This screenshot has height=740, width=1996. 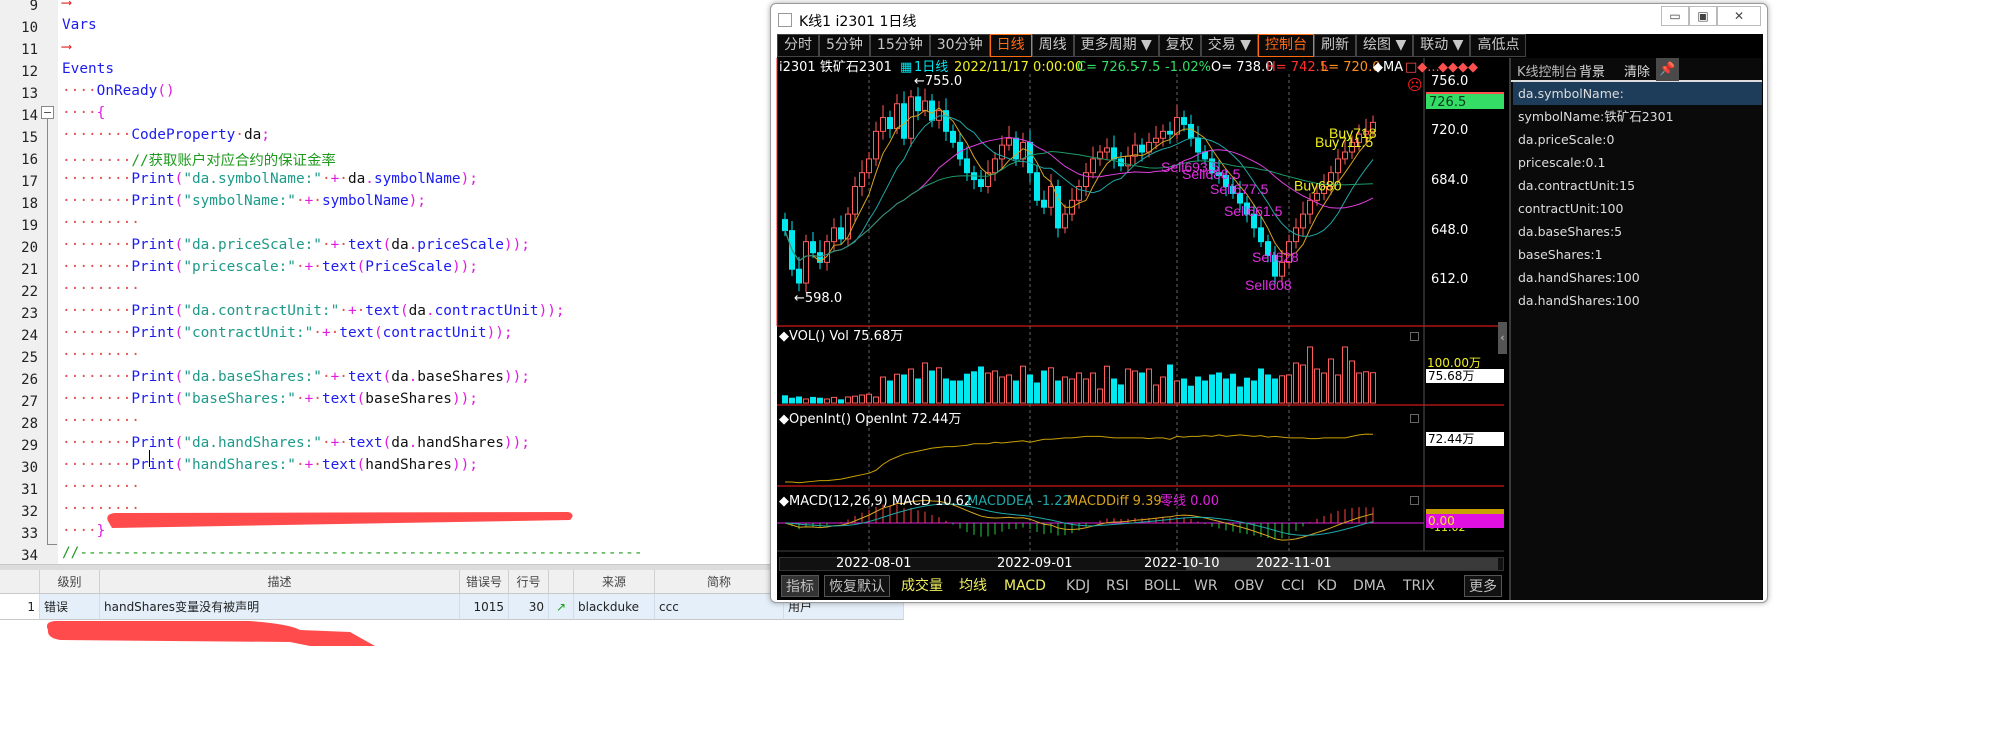 I want to click on trade-signal-label: Sell661.5, so click(x=1253, y=211).